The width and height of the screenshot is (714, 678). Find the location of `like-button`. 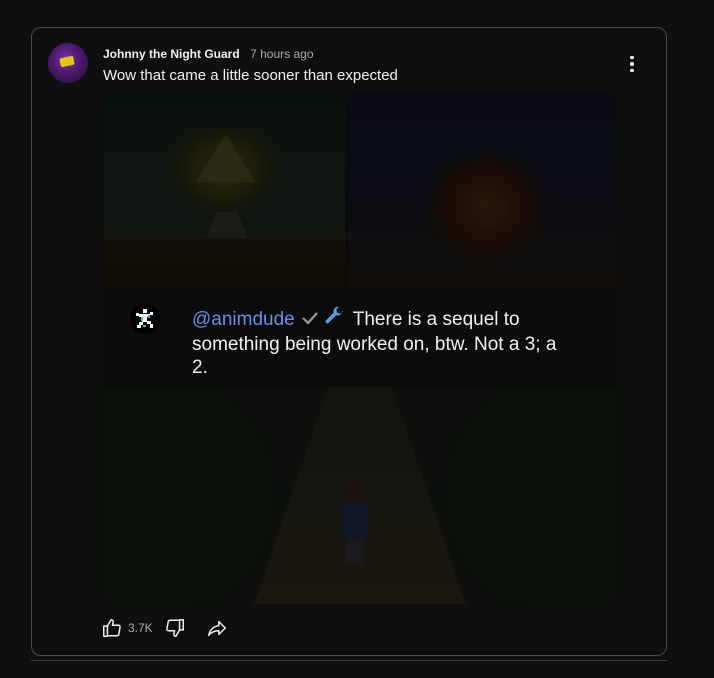

like-button is located at coordinates (112, 628).